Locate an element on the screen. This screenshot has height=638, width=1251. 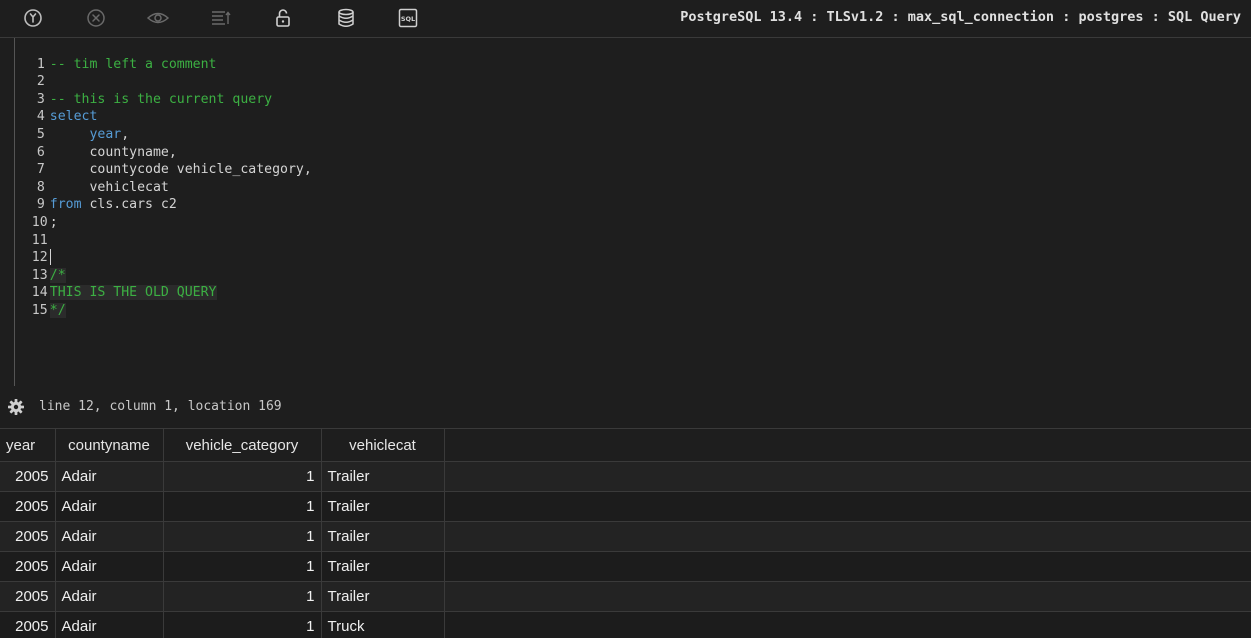
cancel-icon is located at coordinates (96, 18).